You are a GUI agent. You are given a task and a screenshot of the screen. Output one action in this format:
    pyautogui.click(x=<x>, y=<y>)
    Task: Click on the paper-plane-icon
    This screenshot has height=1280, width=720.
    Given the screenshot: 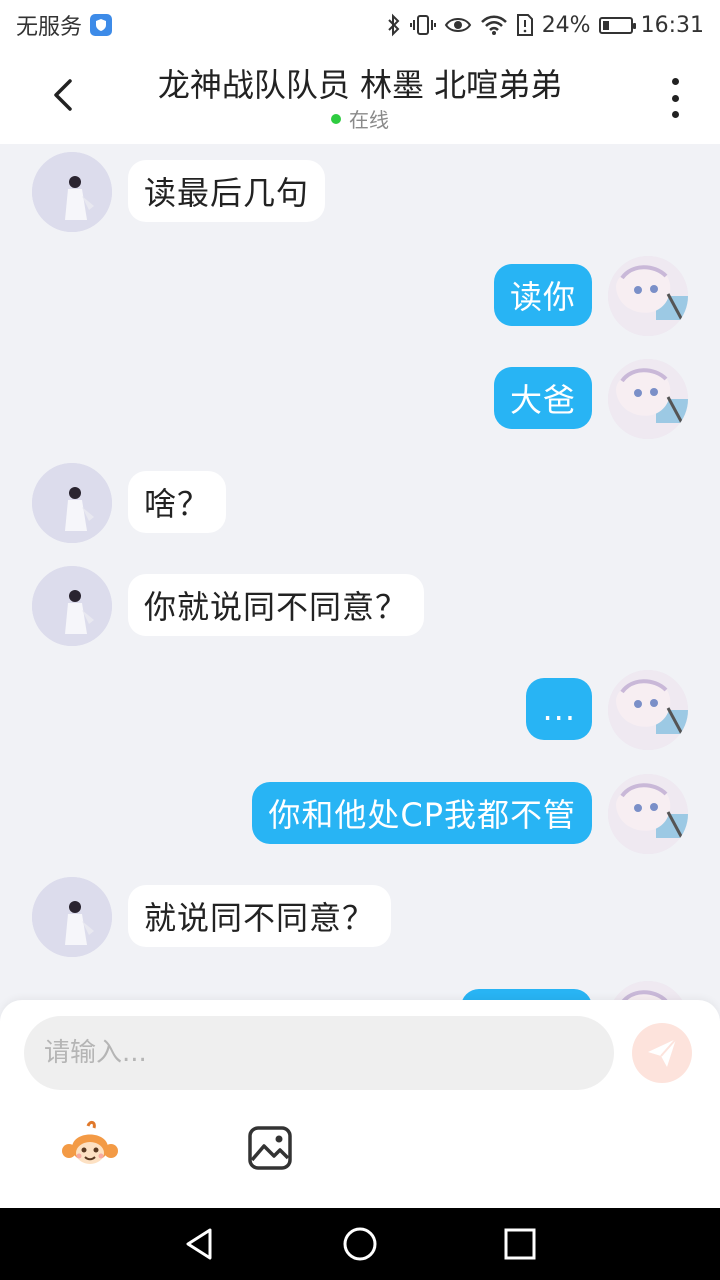 What is the action you would take?
    pyautogui.click(x=662, y=1052)
    